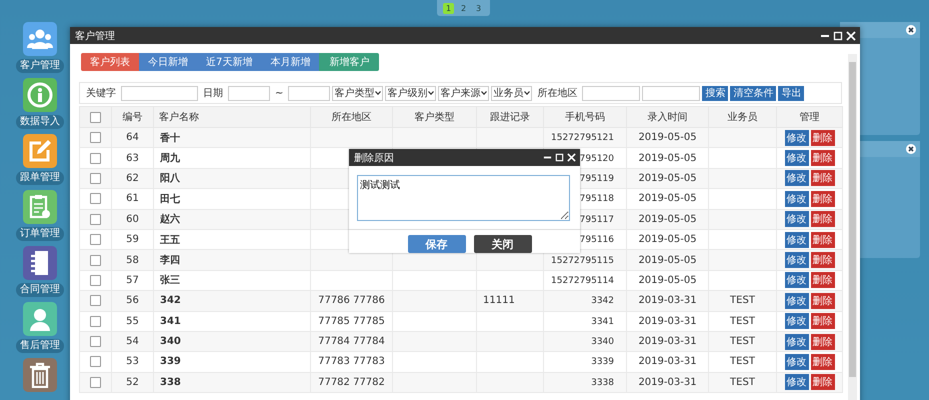 The width and height of the screenshot is (929, 400). What do you see at coordinates (510, 117) in the screenshot?
I see `column-header: 跟进记录` at bounding box center [510, 117].